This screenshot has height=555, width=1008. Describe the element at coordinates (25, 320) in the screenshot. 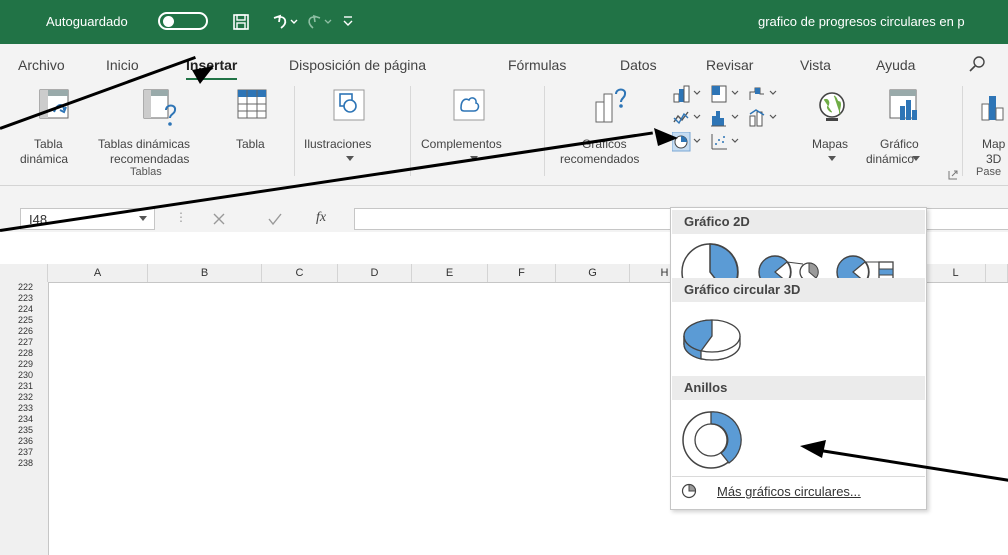

I see `row-header: 225` at that location.